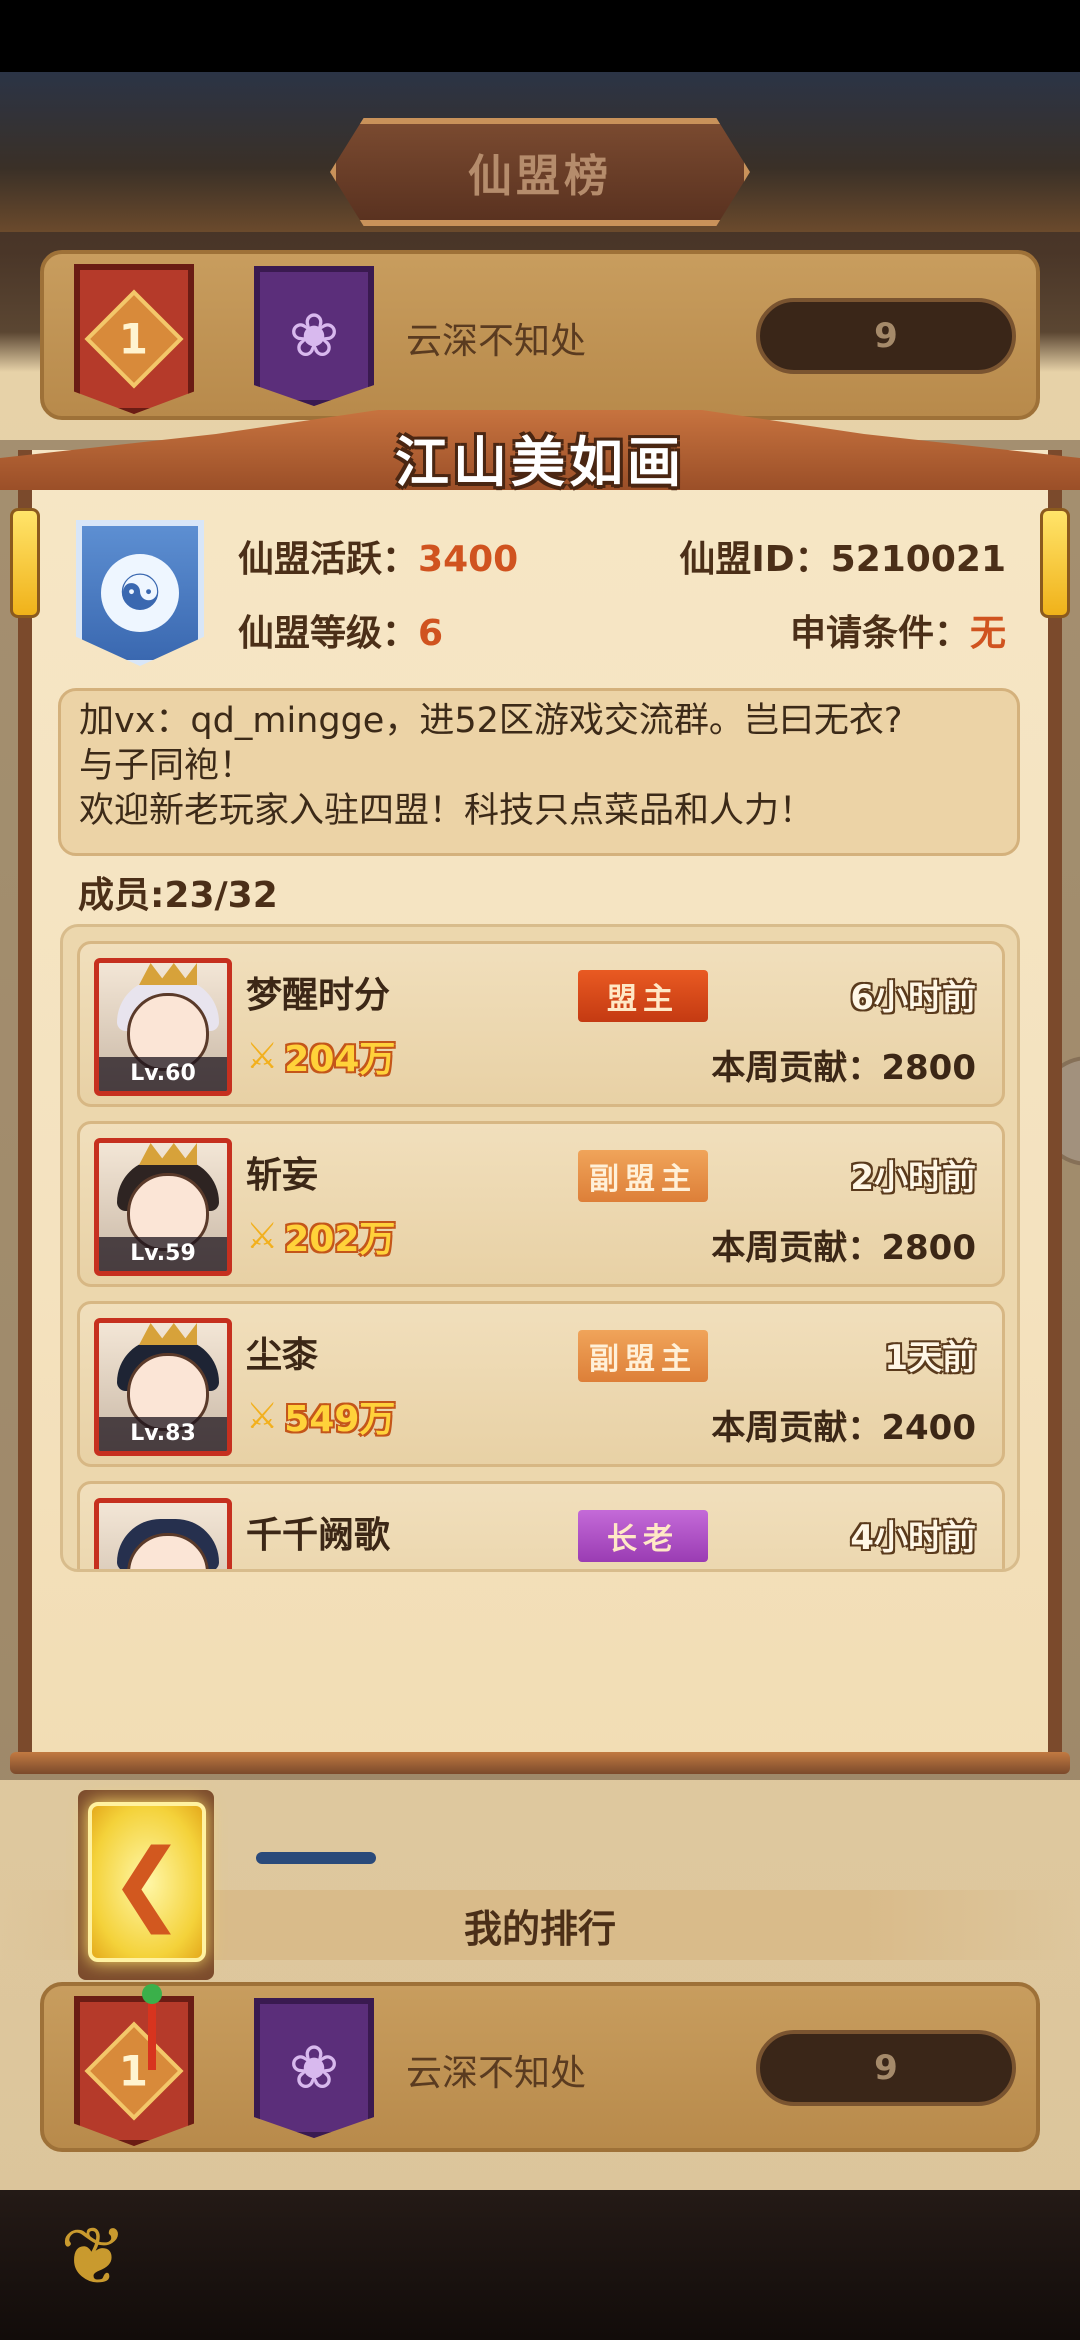 The width and height of the screenshot is (1080, 2340). I want to click on top-rank-row: 1 ❀ 云深不知处 9, so click(540, 335).